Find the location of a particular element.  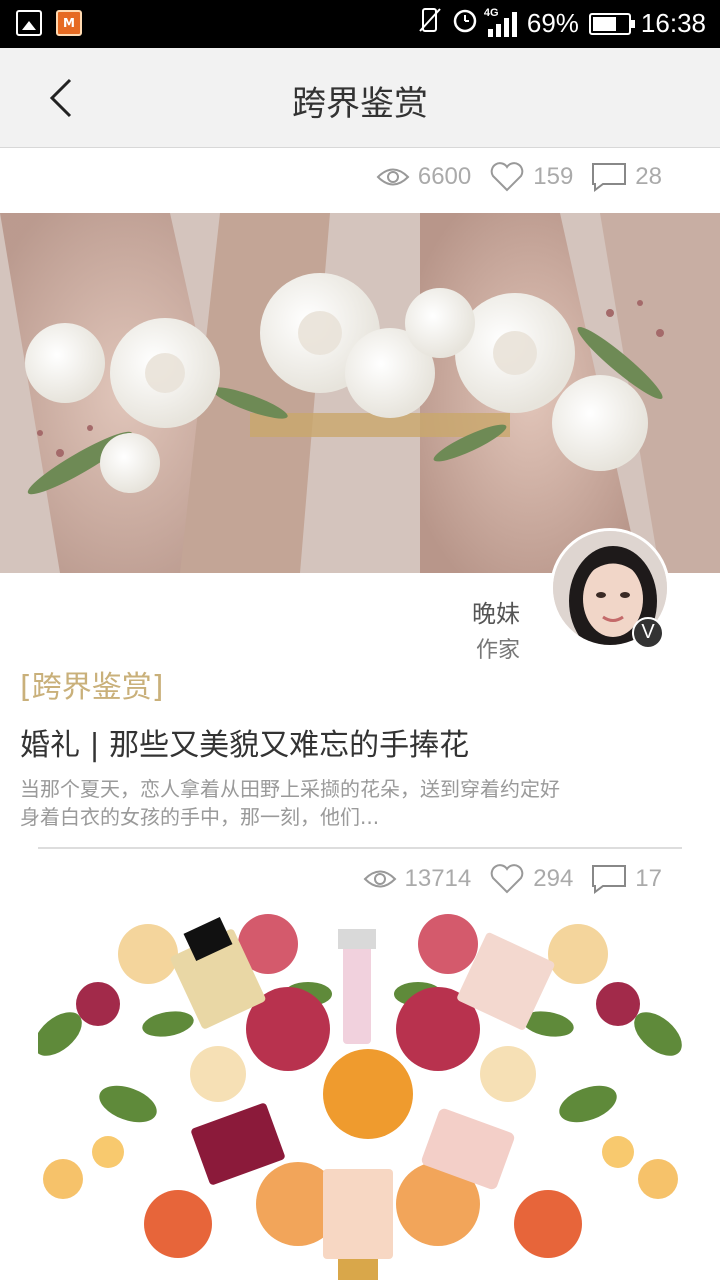

comments-count: 17 is located at coordinates (648, 878).